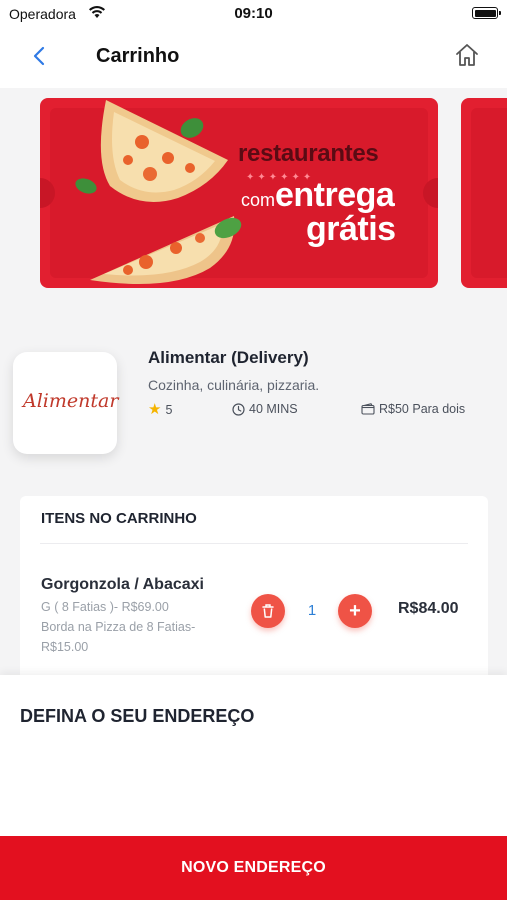 This screenshot has width=507, height=900. What do you see at coordinates (308, 153) in the screenshot?
I see `banner-headline: restaurantes` at bounding box center [308, 153].